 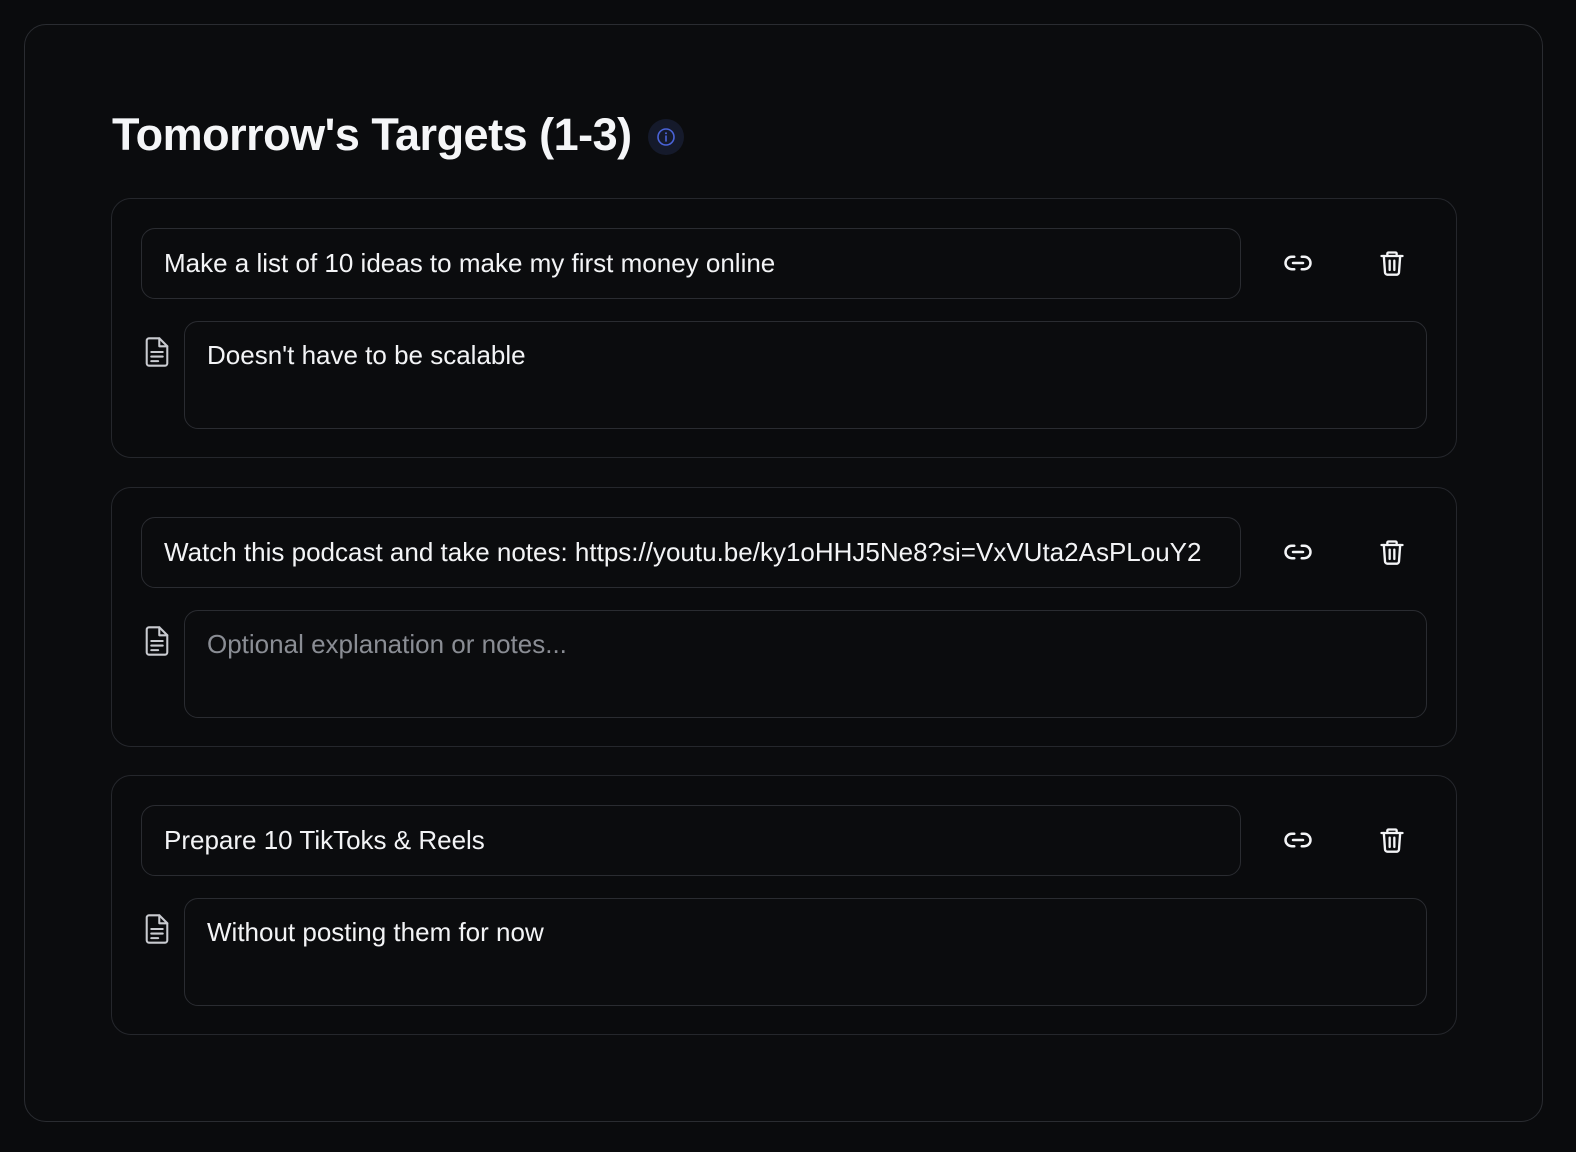 I want to click on info-icon, so click(x=665, y=137).